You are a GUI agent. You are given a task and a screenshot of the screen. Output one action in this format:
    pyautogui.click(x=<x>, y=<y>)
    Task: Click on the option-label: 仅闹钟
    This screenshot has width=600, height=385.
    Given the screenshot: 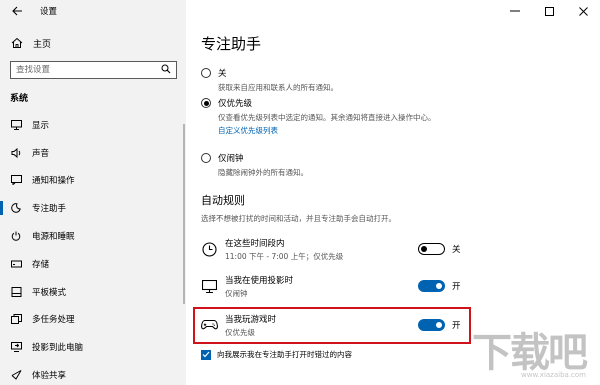 What is the action you would take?
    pyautogui.click(x=231, y=159)
    